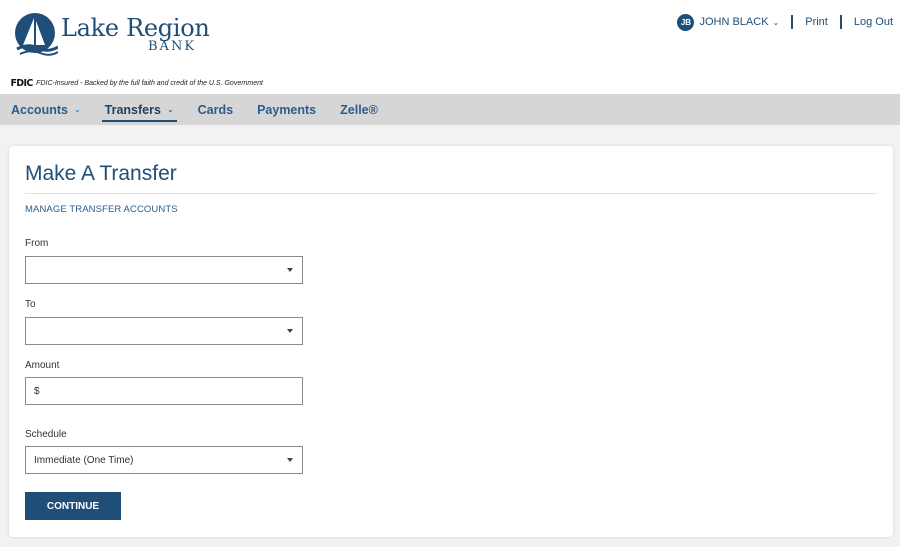  I want to click on avatar: JB, so click(686, 22).